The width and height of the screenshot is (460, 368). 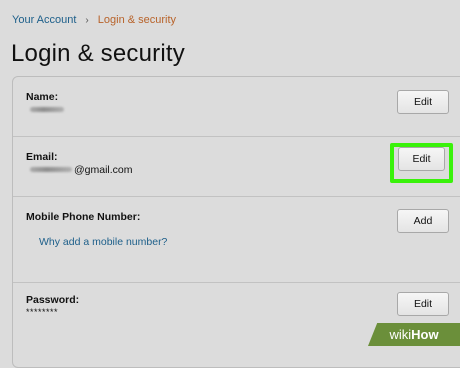 I want to click on breadcrumb-your-account-link: Your Account, so click(x=44, y=20).